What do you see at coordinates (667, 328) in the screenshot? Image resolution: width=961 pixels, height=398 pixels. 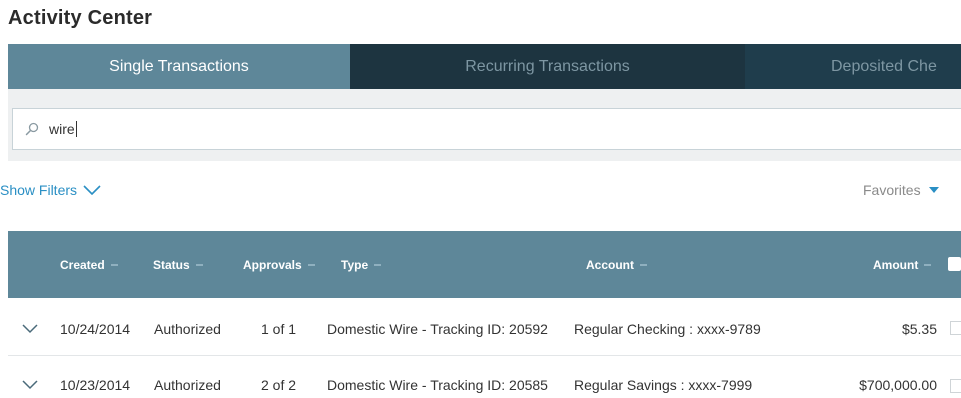 I see `cell-account: Regular Checking : xxxx-9789` at bounding box center [667, 328].